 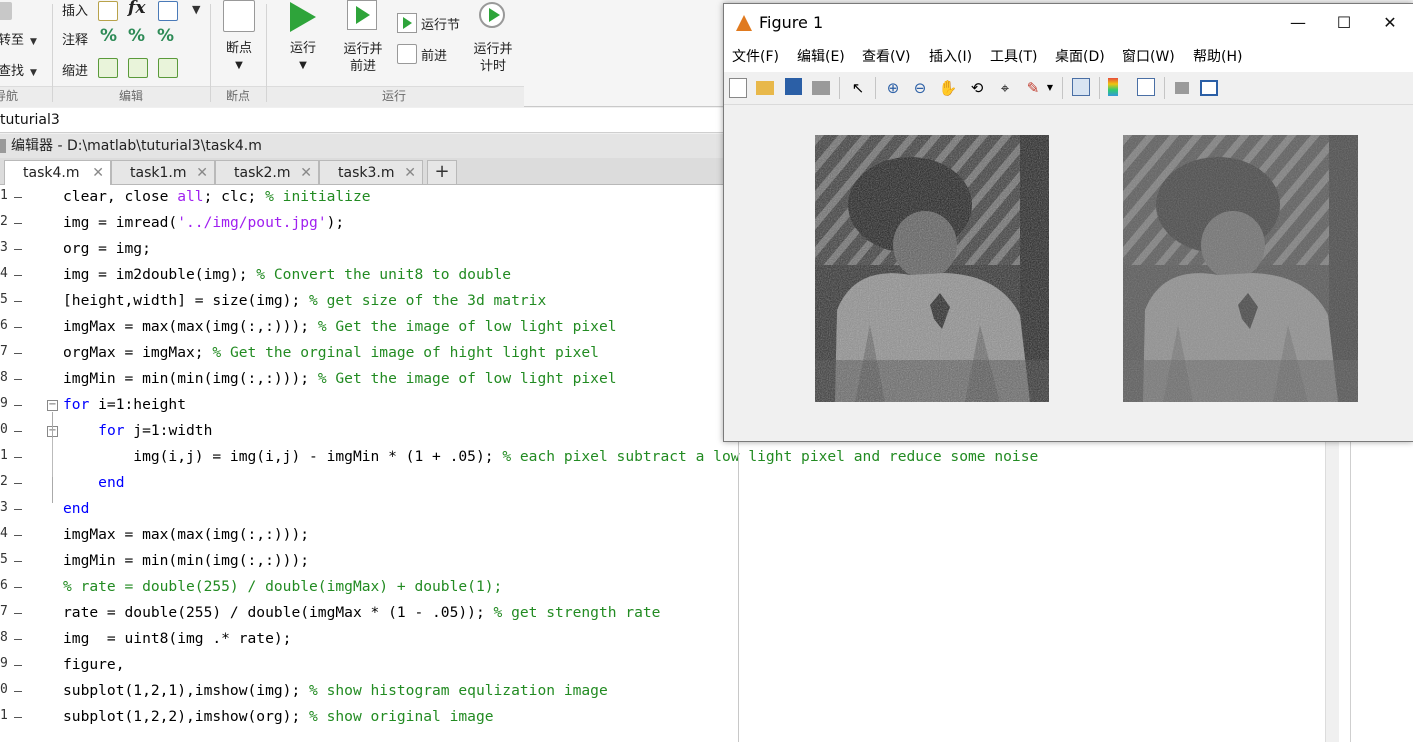 I want to click on link-plot-icon, so click(x=1081, y=87).